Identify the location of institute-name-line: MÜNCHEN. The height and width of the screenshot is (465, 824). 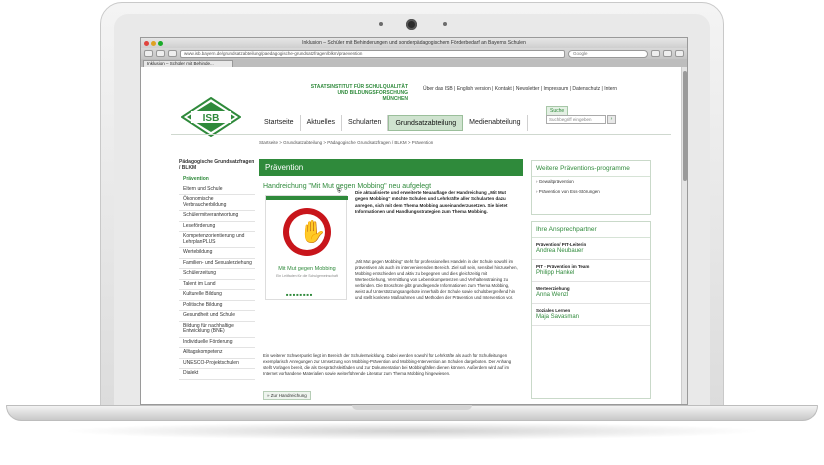
(395, 99).